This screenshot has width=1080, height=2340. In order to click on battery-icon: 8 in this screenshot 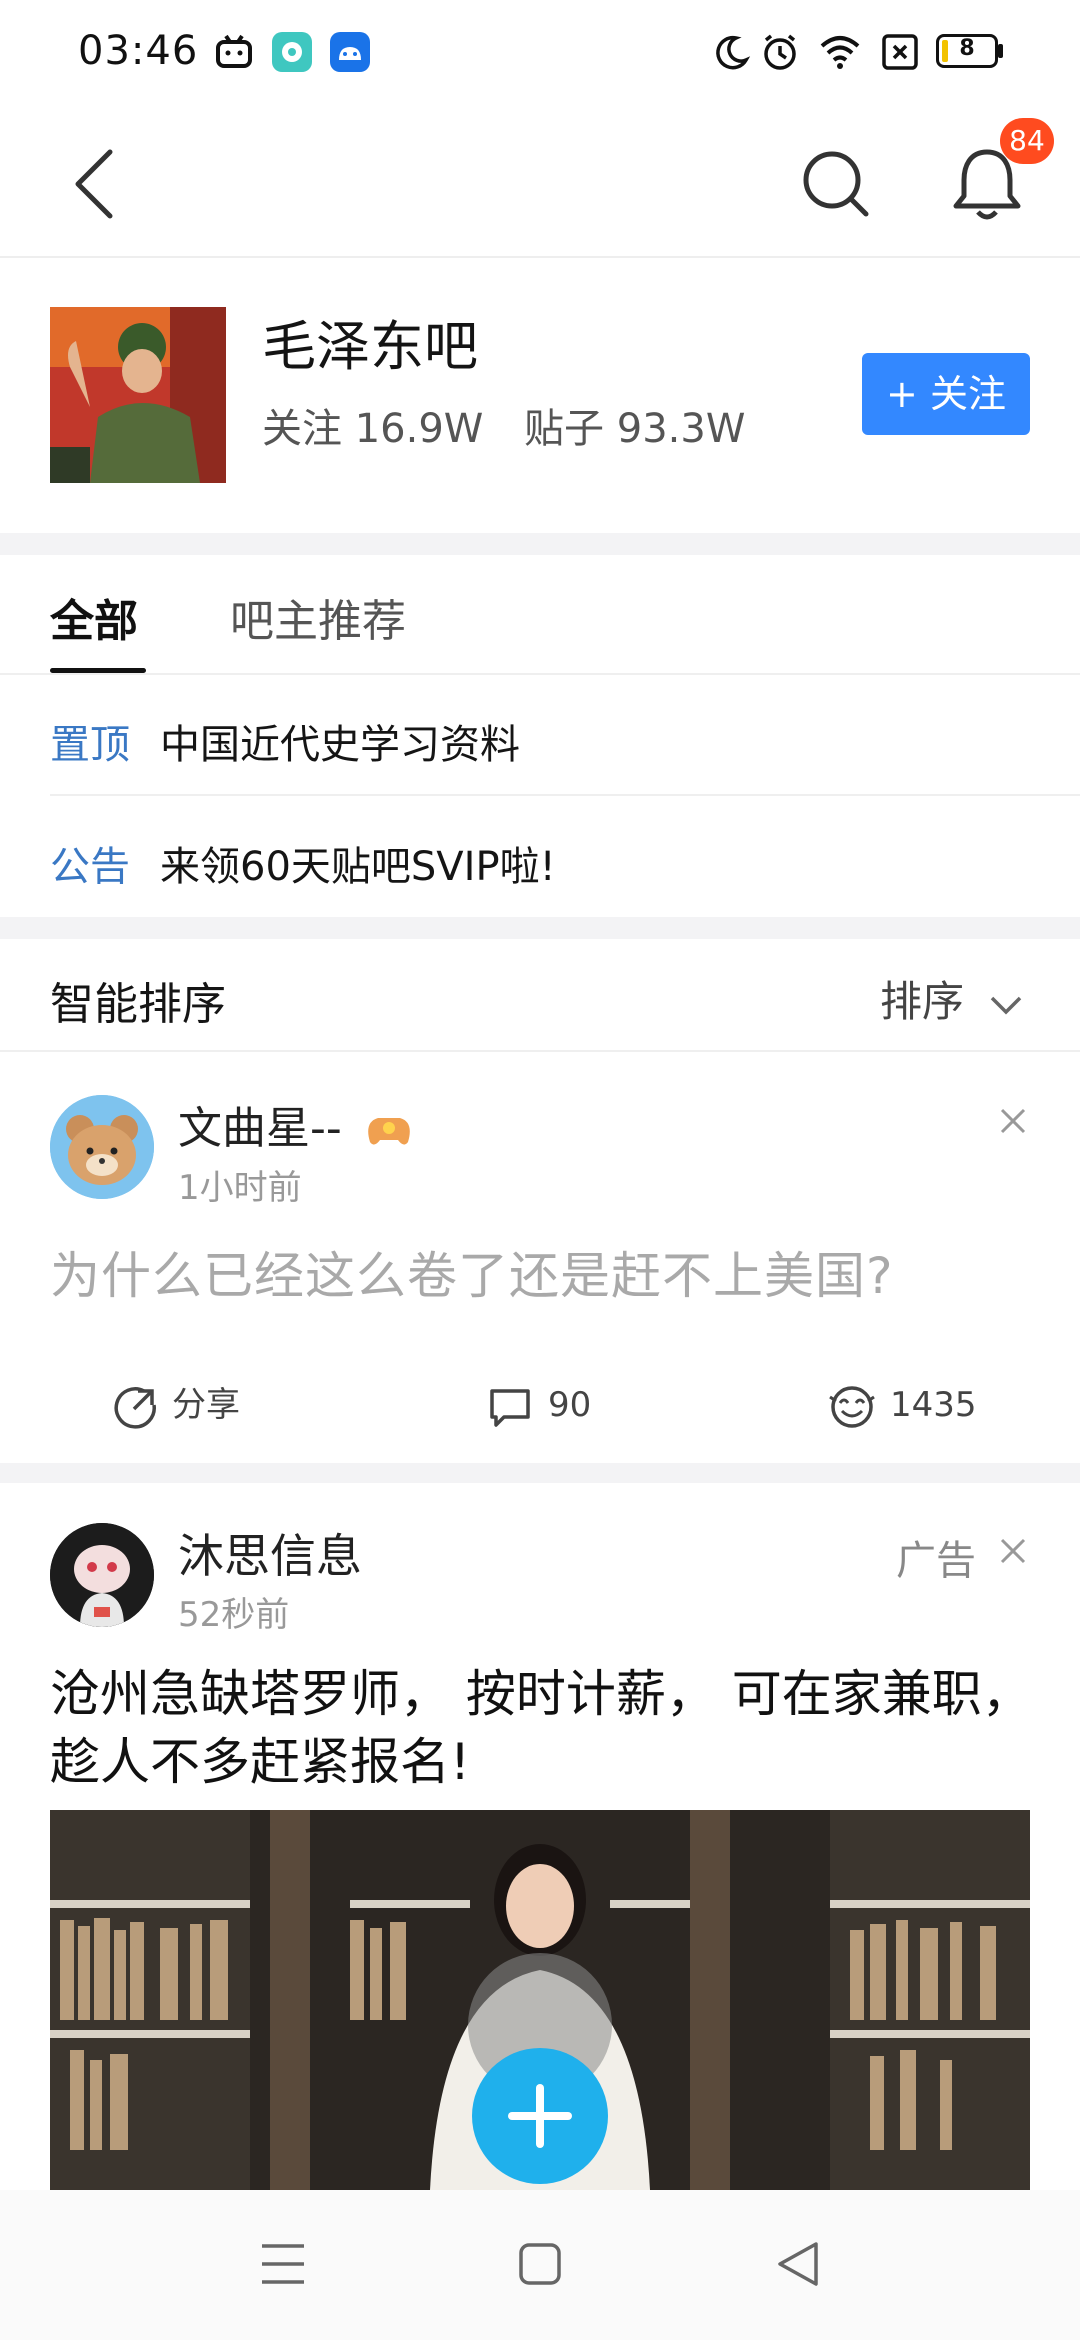, I will do `click(967, 51)`.